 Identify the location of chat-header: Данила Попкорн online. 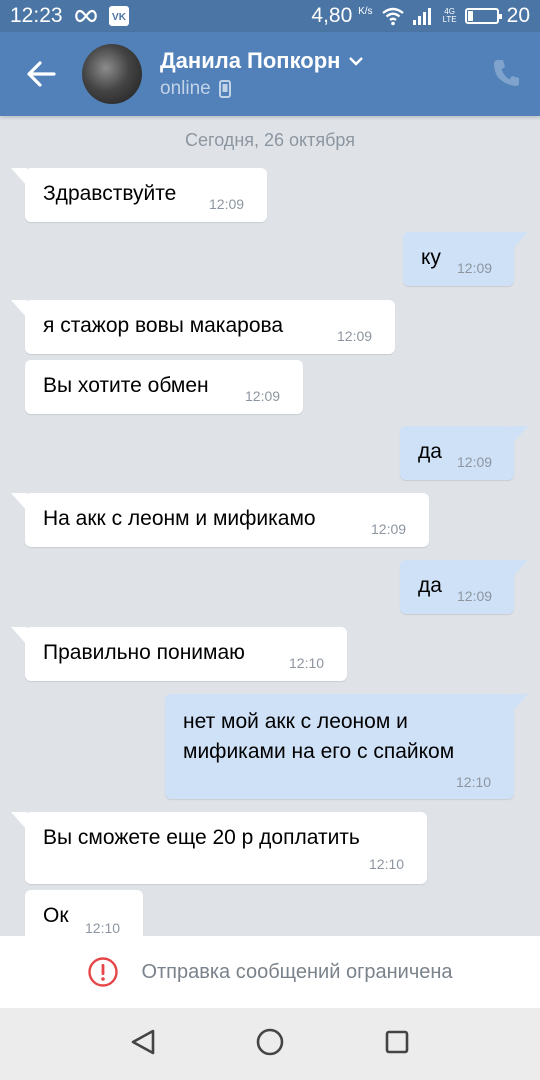
(270, 74).